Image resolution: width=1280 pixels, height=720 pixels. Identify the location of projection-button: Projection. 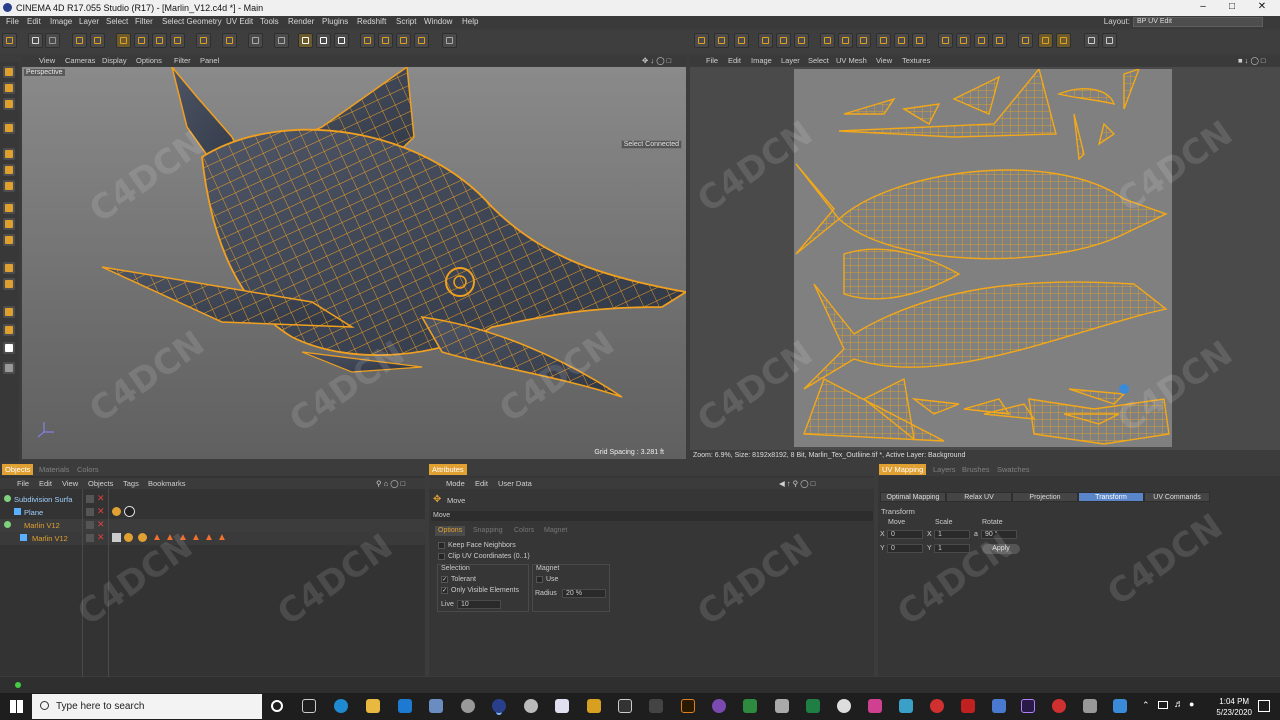
(1045, 497).